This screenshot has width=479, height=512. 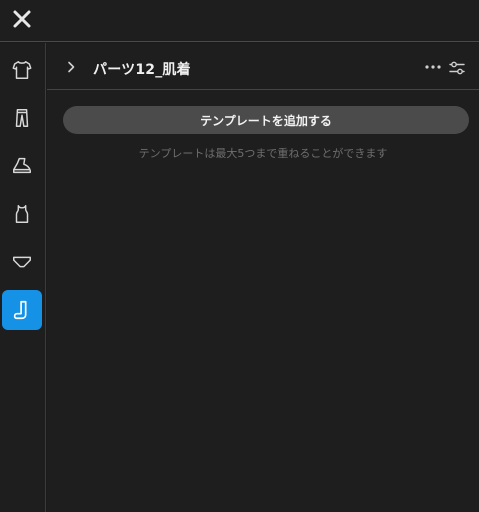 I want to click on panel-title: パーツ12_肌着, so click(x=142, y=70).